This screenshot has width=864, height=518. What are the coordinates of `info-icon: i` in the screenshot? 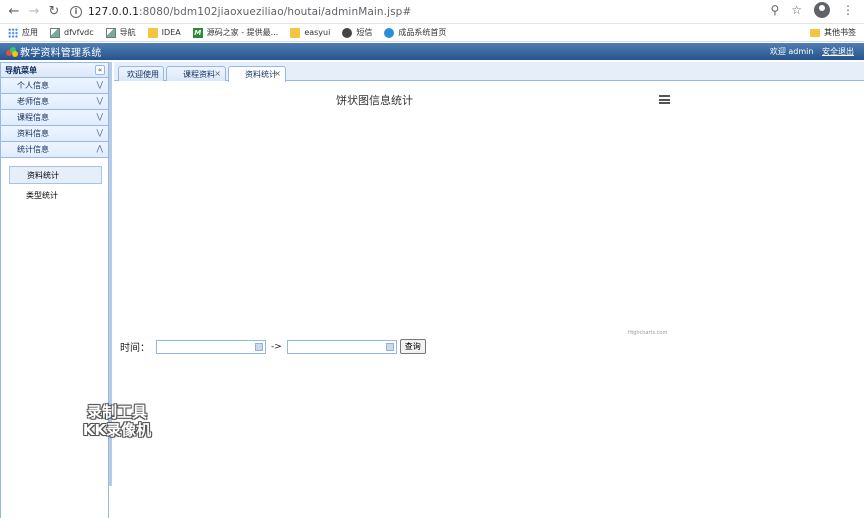 It's located at (76, 11).